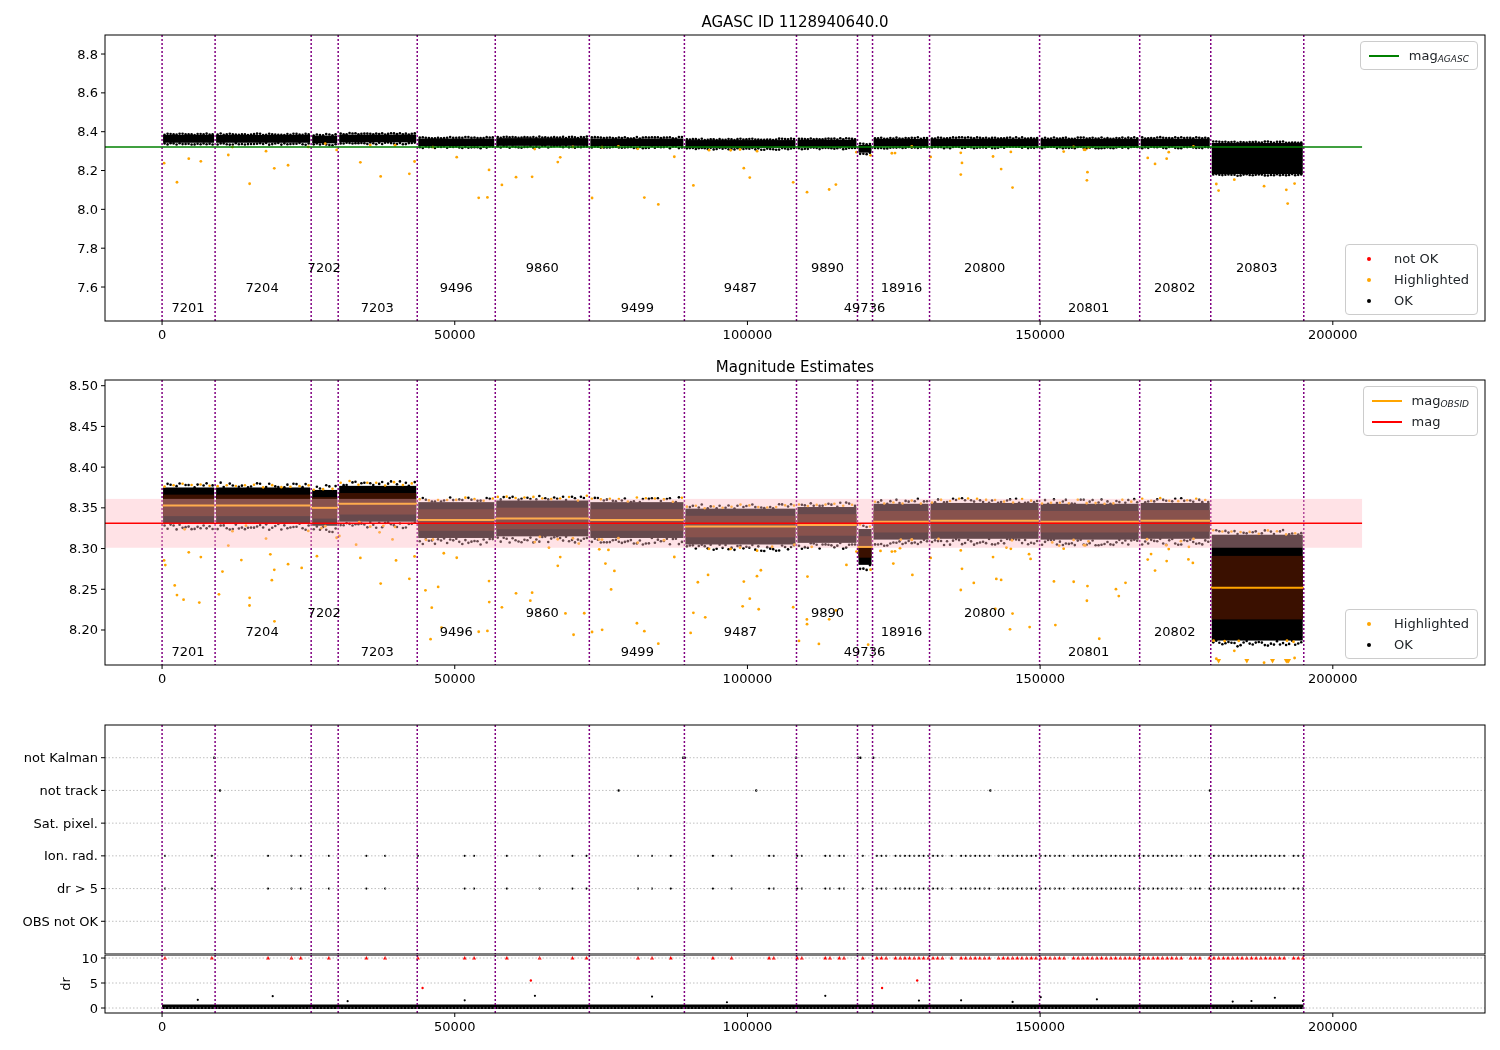  I want to click on tick-label: 8.50, so click(83, 386).